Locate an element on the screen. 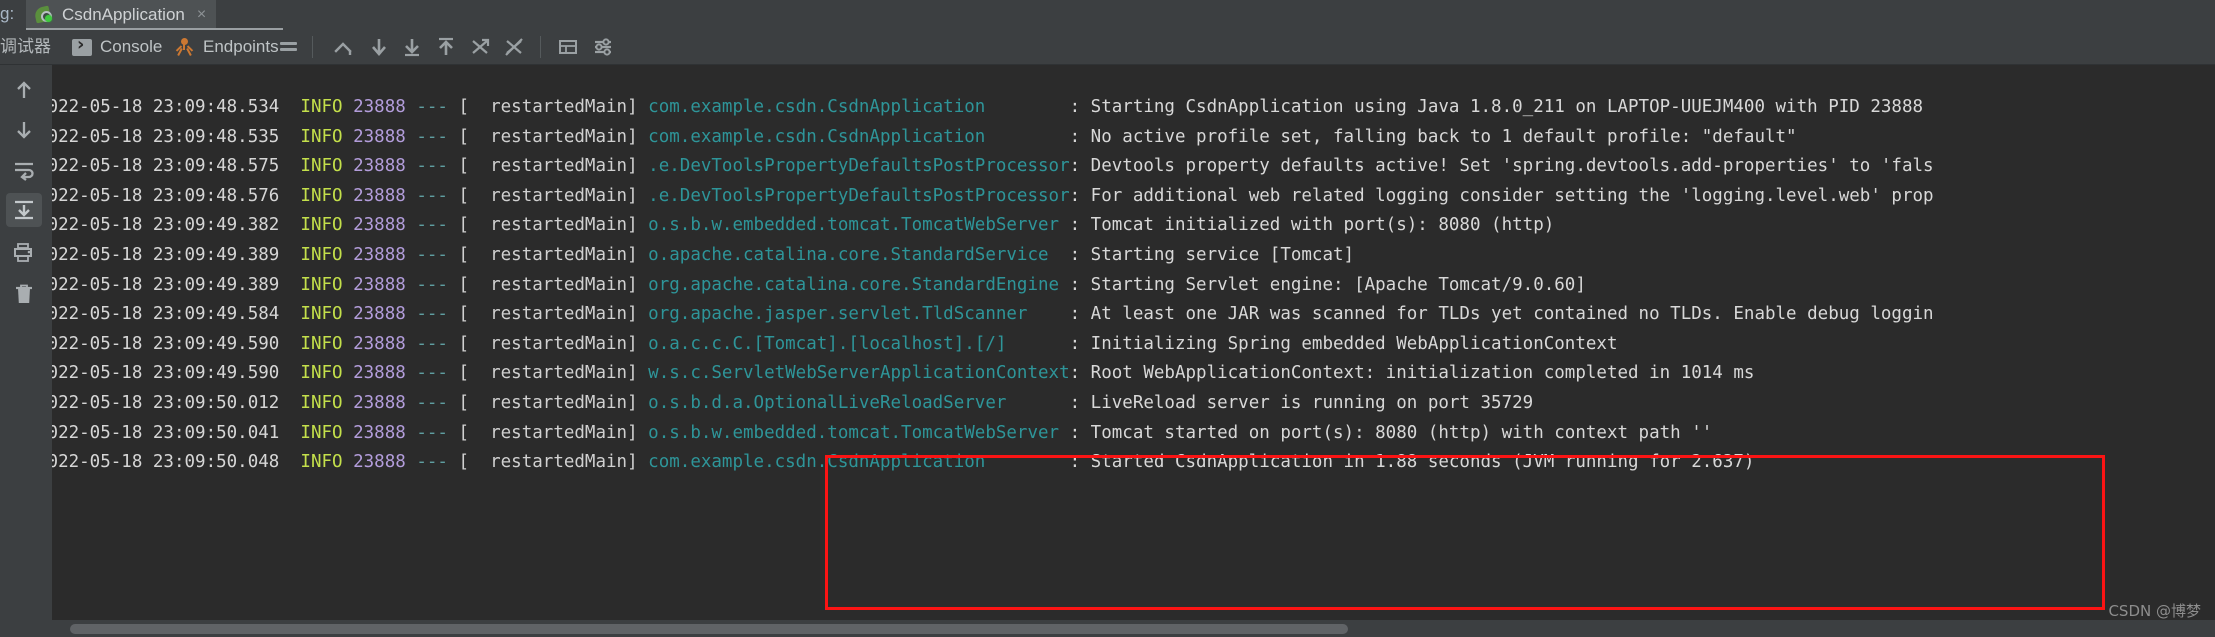 This screenshot has width=2215, height=637. horizontal-scrollbar is located at coordinates (1131, 628).